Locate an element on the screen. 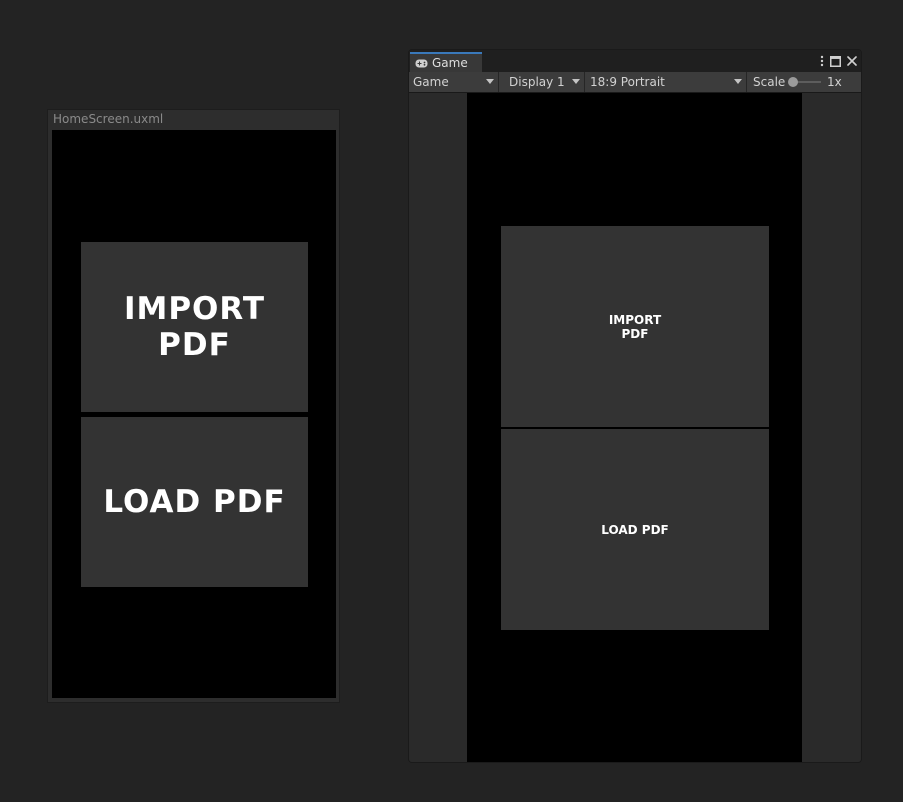 The height and width of the screenshot is (802, 903). tab-strip: Game is located at coordinates (635, 61).